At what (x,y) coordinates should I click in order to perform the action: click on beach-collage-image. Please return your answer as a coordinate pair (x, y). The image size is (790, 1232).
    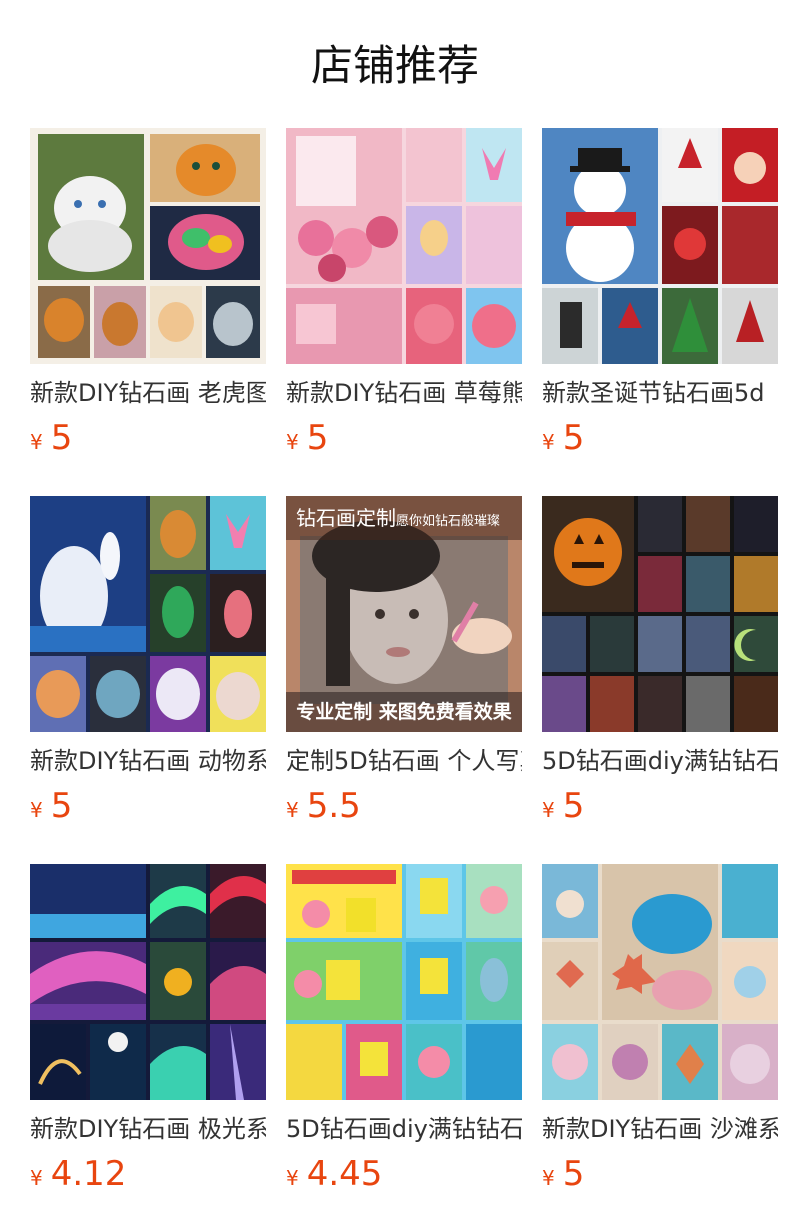
    Looking at the image, I should click on (660, 982).